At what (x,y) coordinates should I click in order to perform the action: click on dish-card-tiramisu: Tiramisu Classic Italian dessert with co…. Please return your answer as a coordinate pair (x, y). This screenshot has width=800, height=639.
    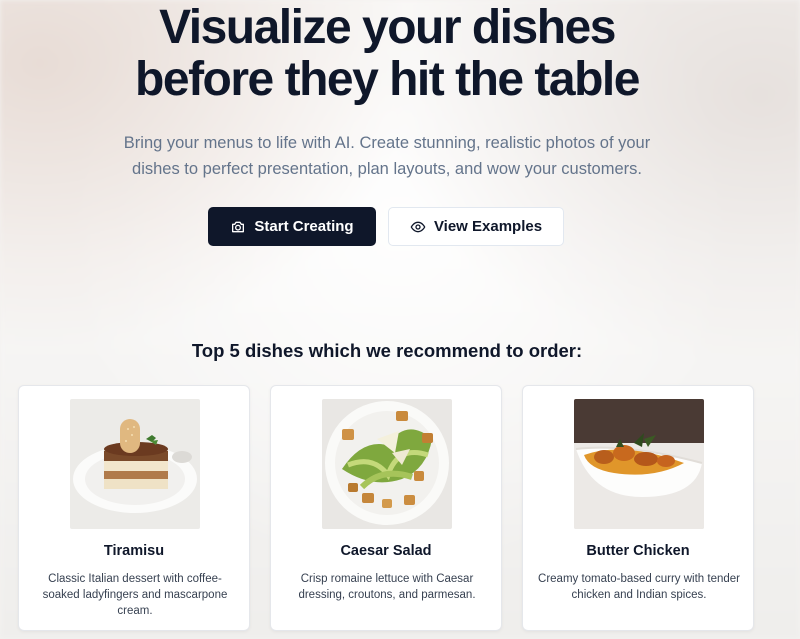
    Looking at the image, I should click on (134, 508).